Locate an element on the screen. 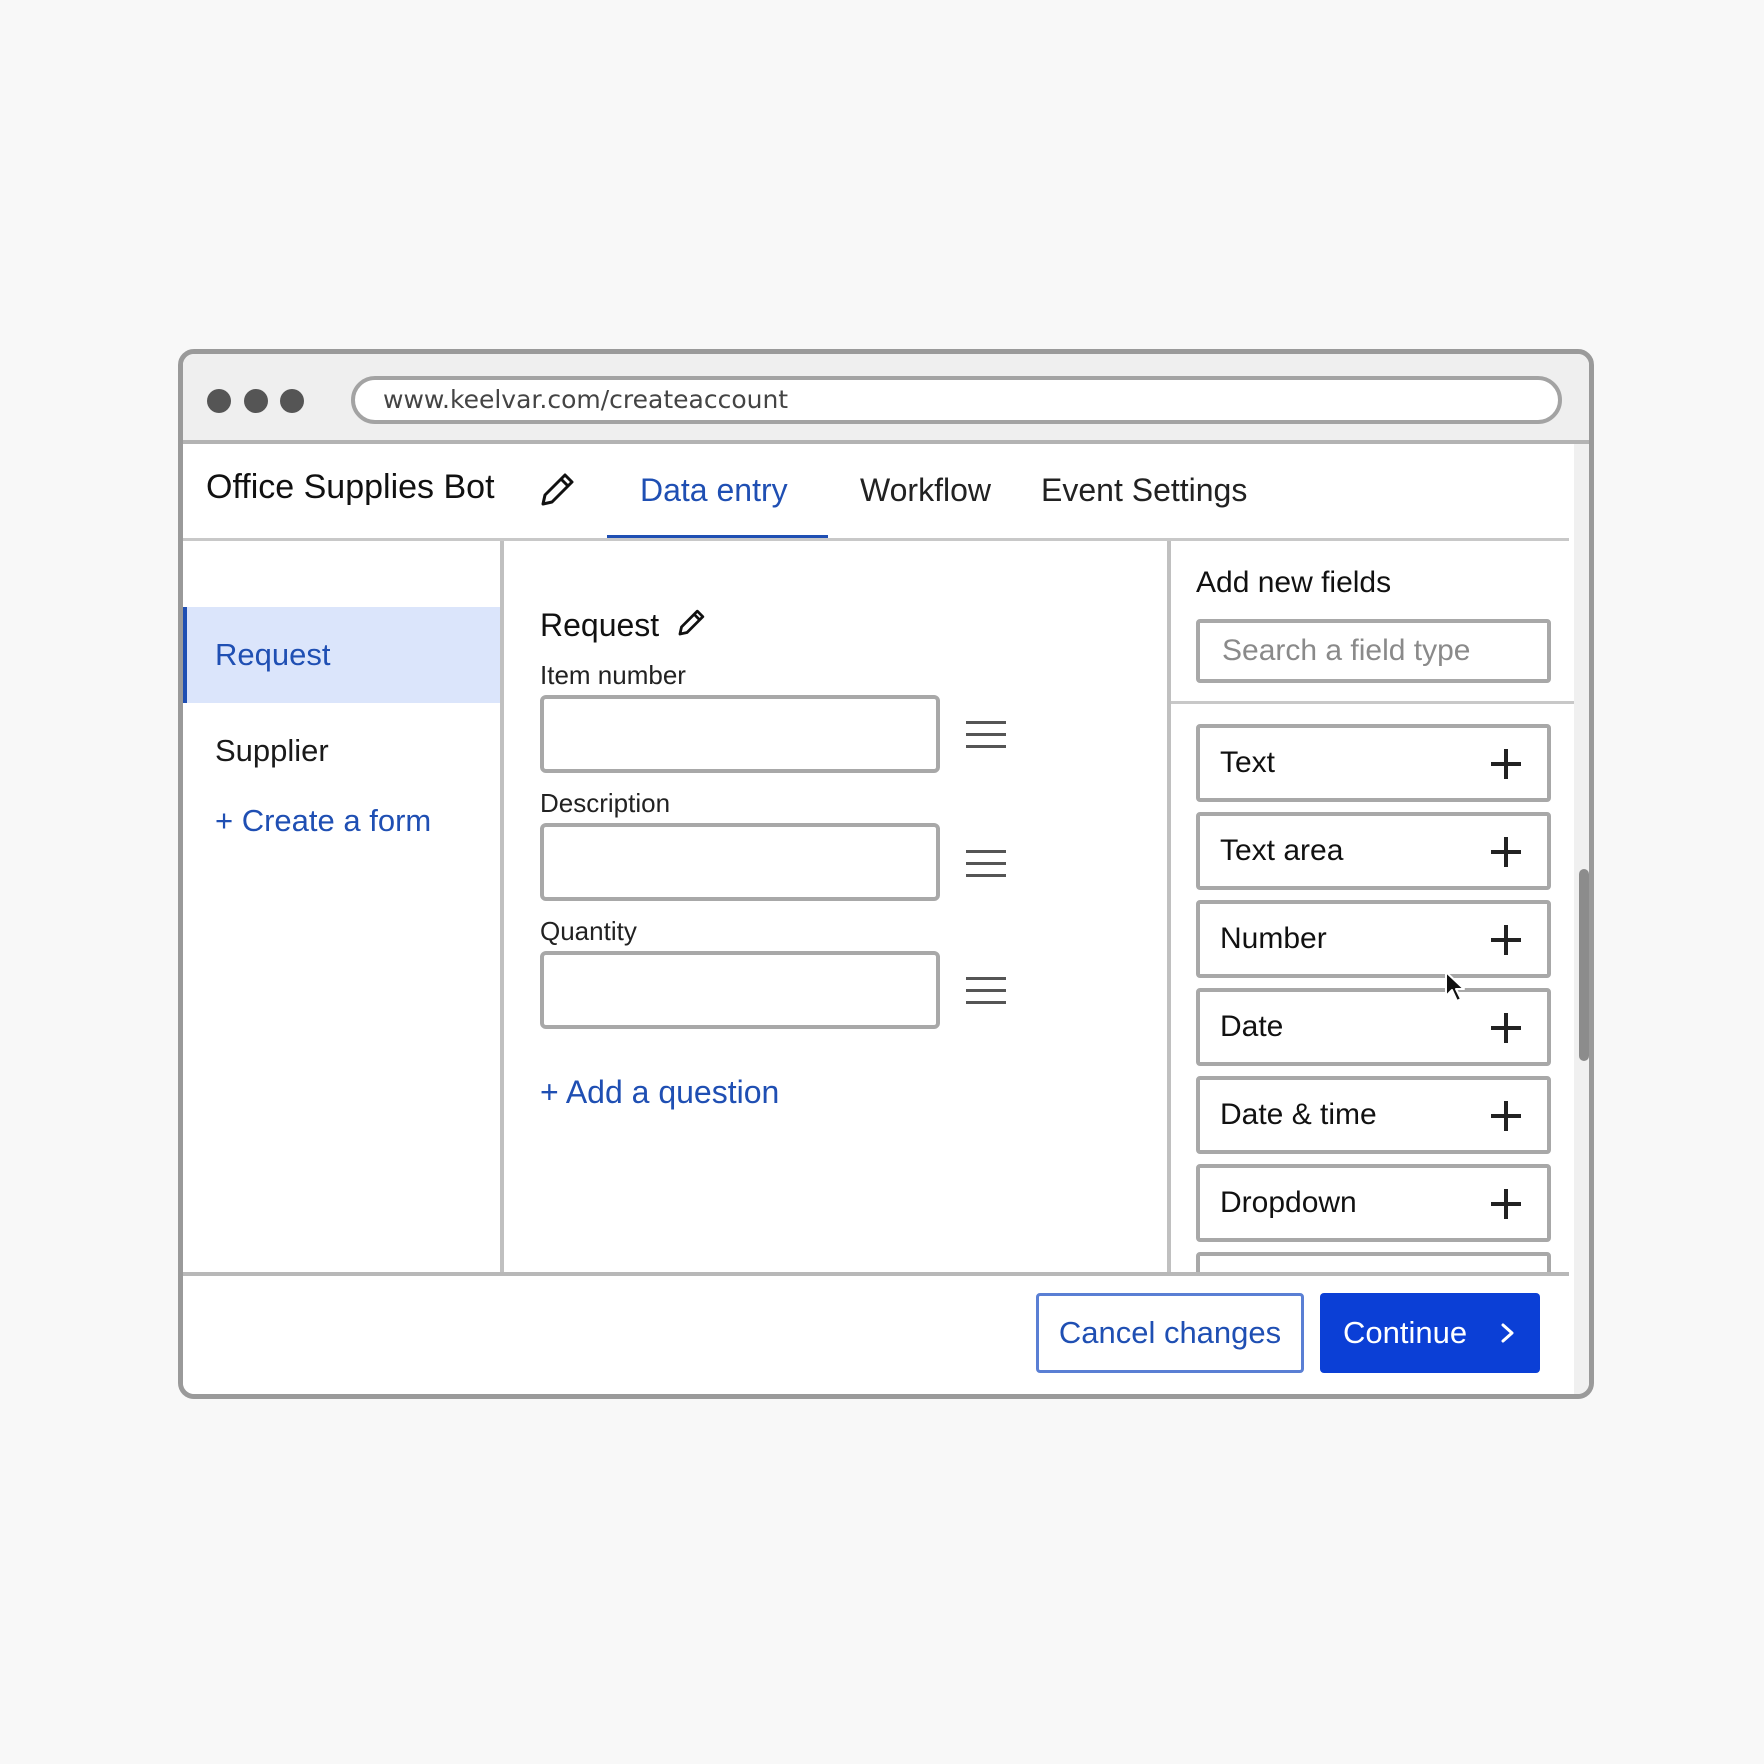  field-type-label: Text is located at coordinates (1248, 762).